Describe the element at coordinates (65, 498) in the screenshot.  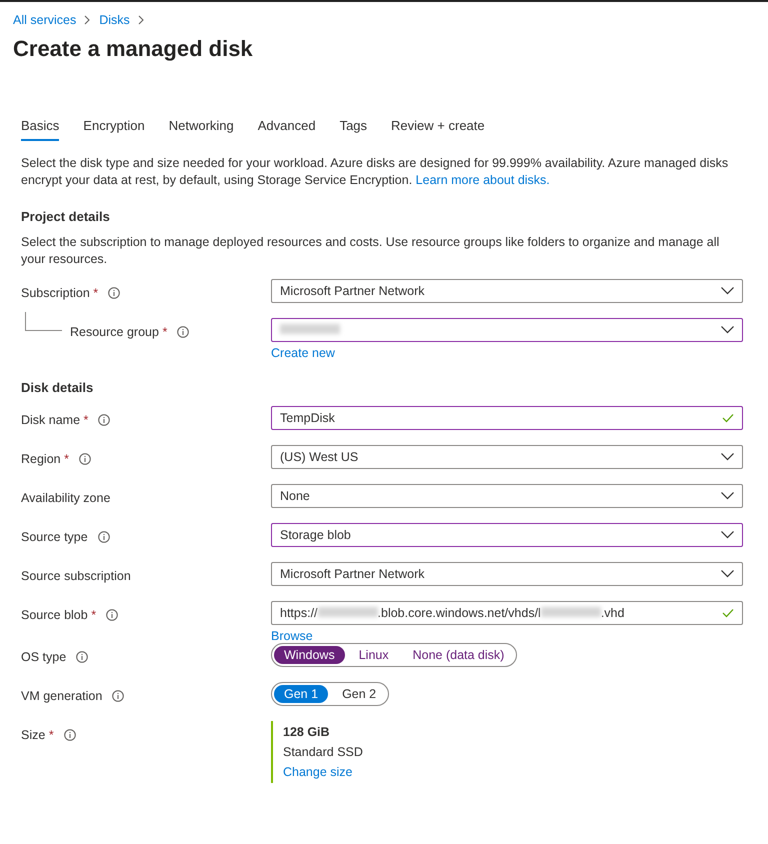
I see `field-label: Availability zone` at that location.